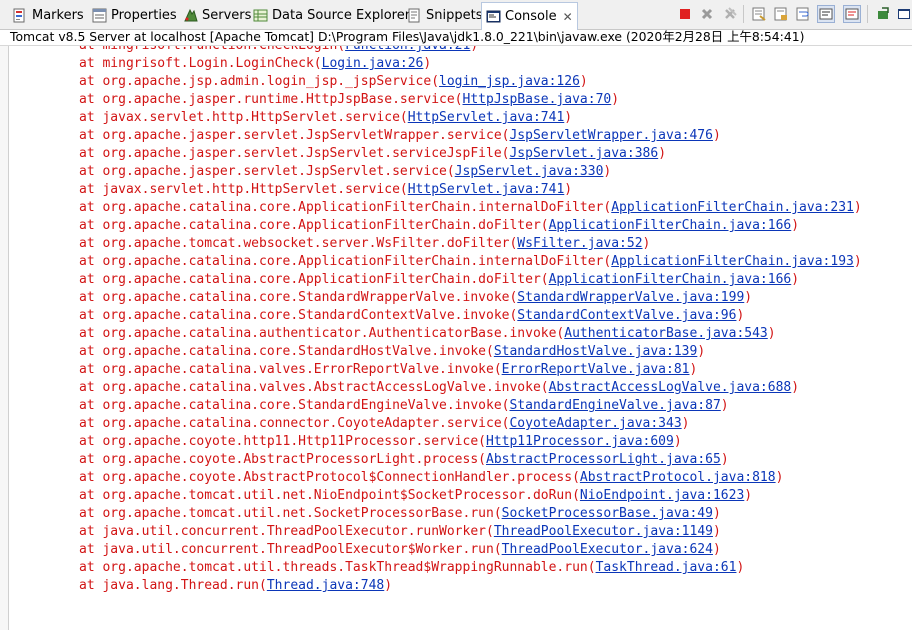 Image resolution: width=912 pixels, height=630 pixels. Describe the element at coordinates (611, 135) in the screenshot. I see `source-link: JspServletWrapper.java:476` at that location.